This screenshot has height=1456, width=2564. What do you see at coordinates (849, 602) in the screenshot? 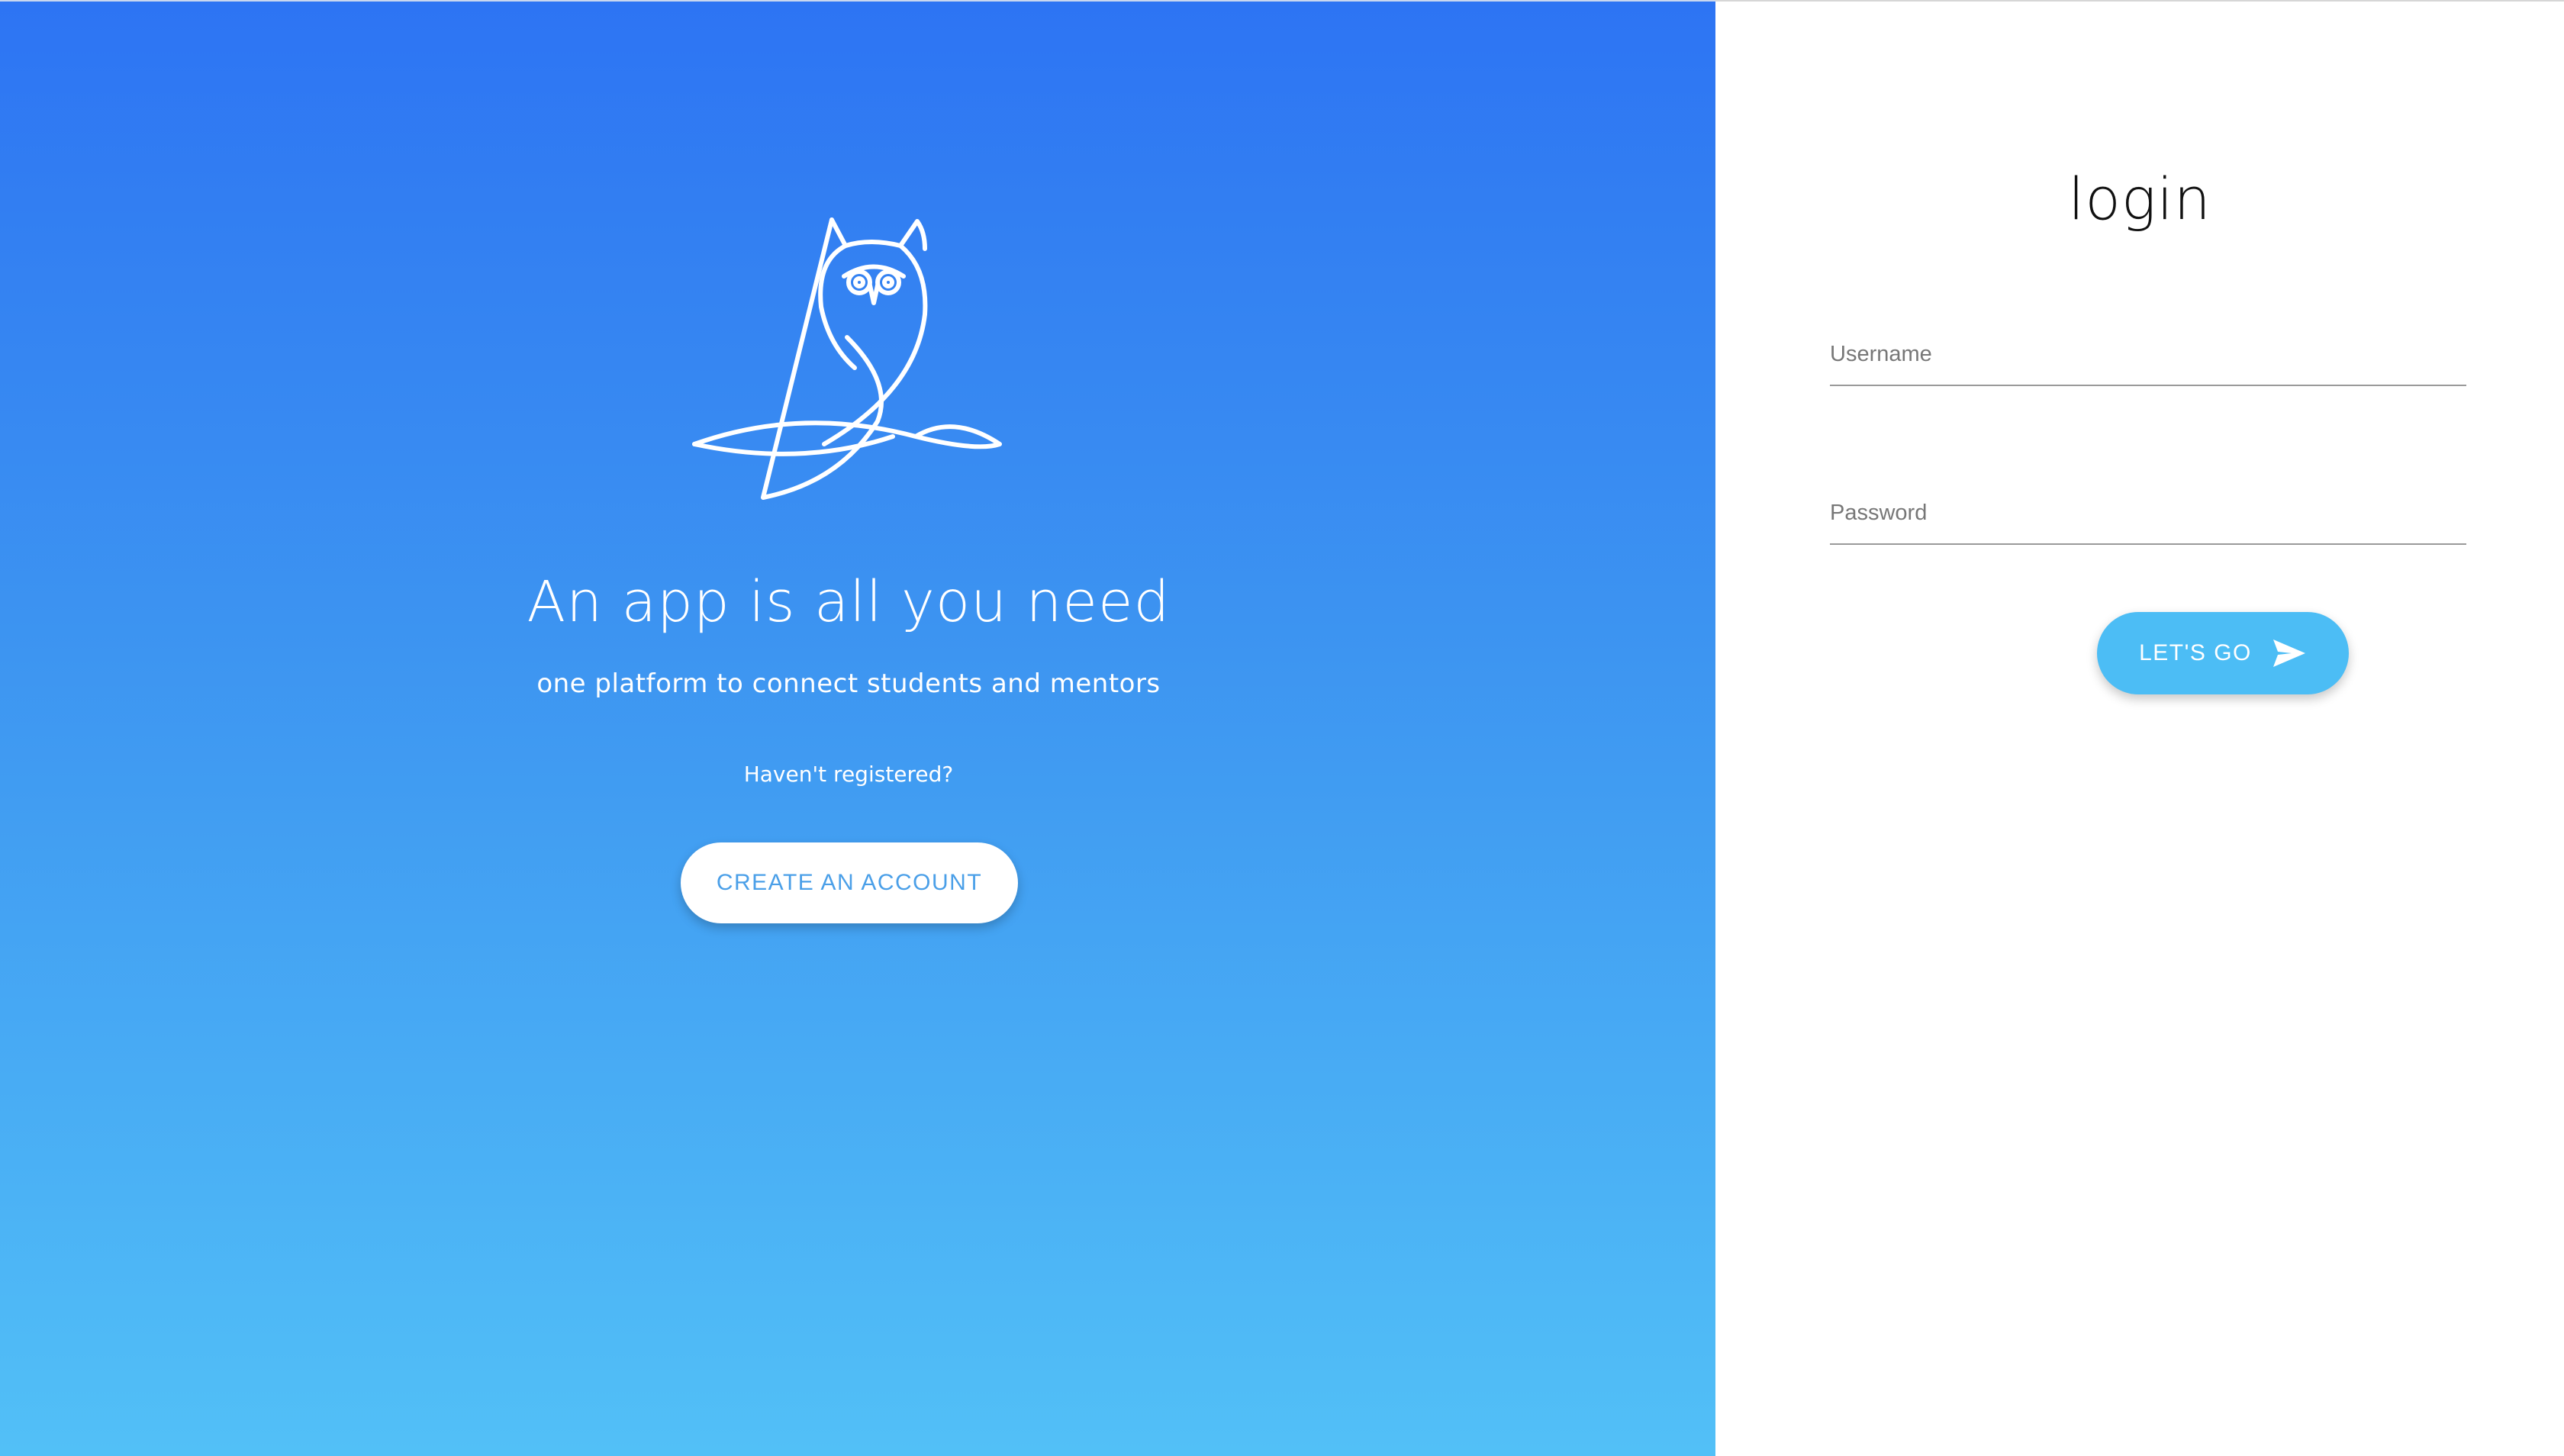
I see `hero-title: An app is all you need` at bounding box center [849, 602].